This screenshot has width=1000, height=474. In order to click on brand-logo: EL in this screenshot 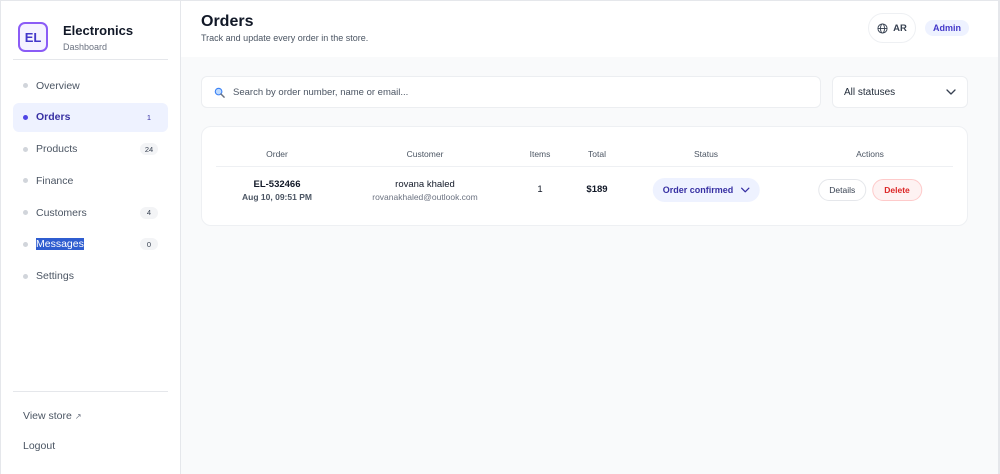, I will do `click(33, 37)`.